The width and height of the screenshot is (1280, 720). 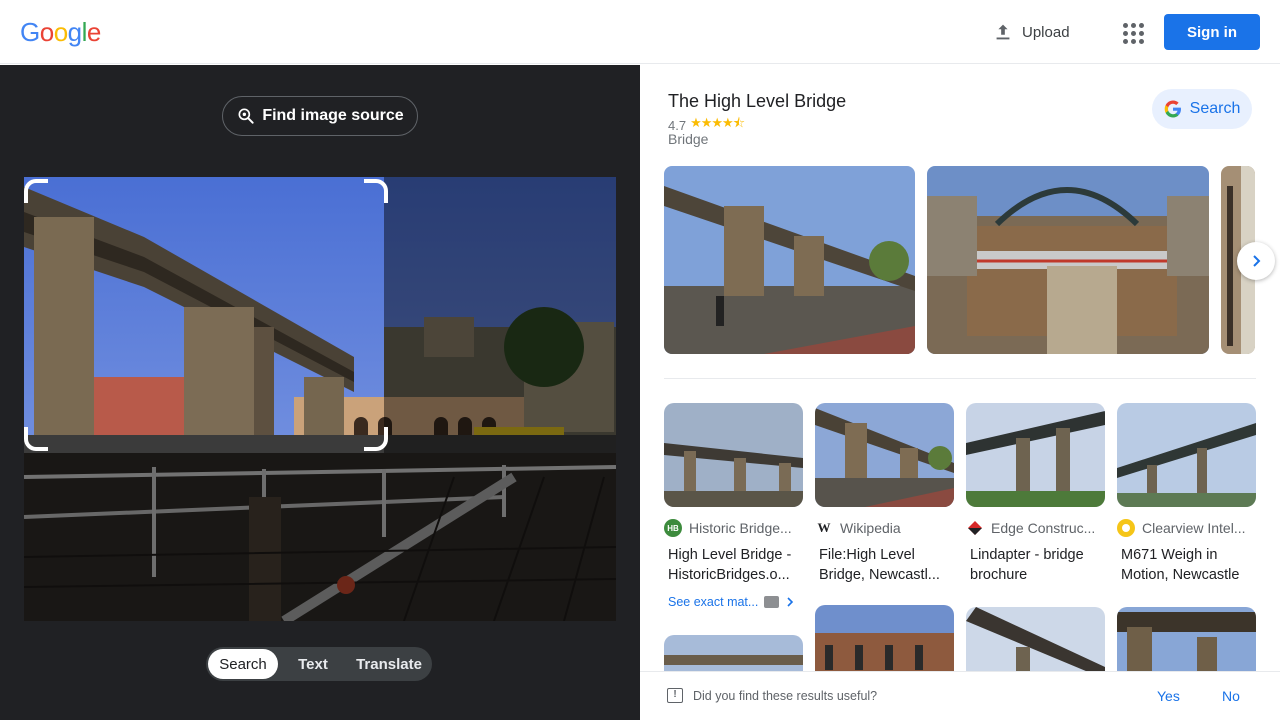 I want to click on divider, so click(x=960, y=378).